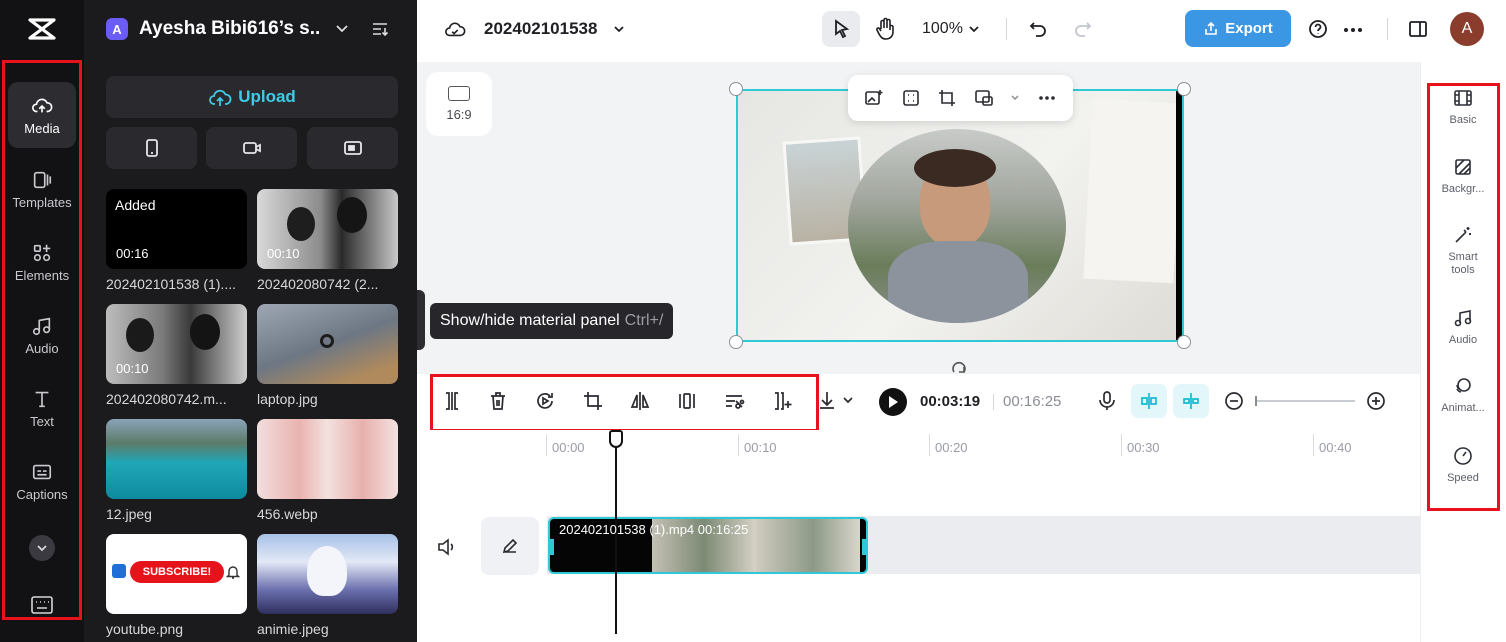 The width and height of the screenshot is (1506, 642). Describe the element at coordinates (283, 253) in the screenshot. I see `media-duration: 00:10` at that location.